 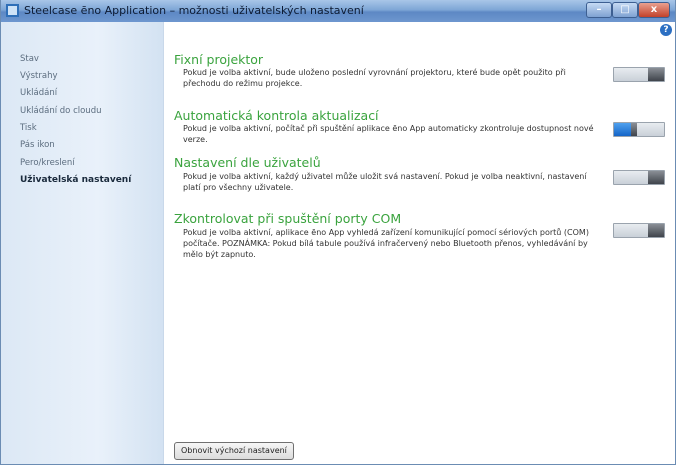 I want to click on help-icon: ?, so click(x=666, y=30).